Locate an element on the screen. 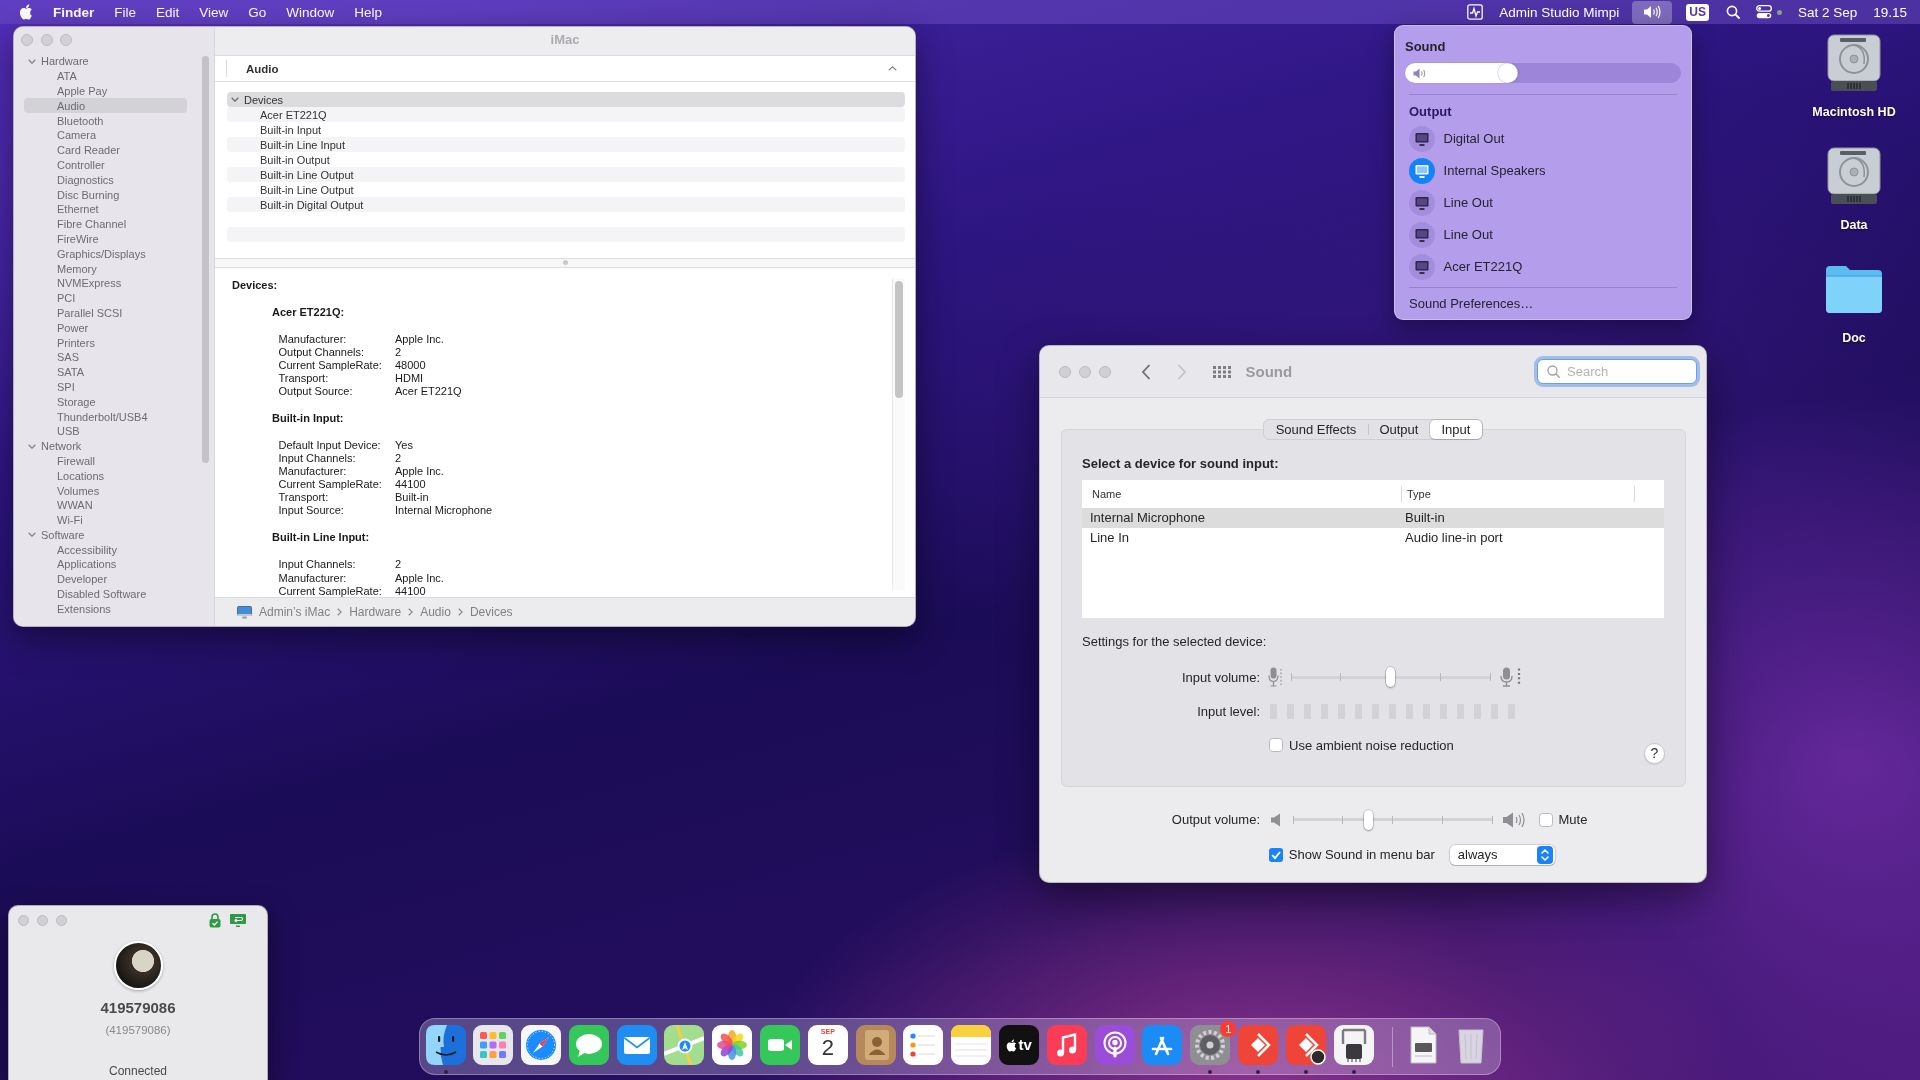 Image resolution: width=1920 pixels, height=1080 pixels. sidebar-item: Developer is located at coordinates (105, 579).